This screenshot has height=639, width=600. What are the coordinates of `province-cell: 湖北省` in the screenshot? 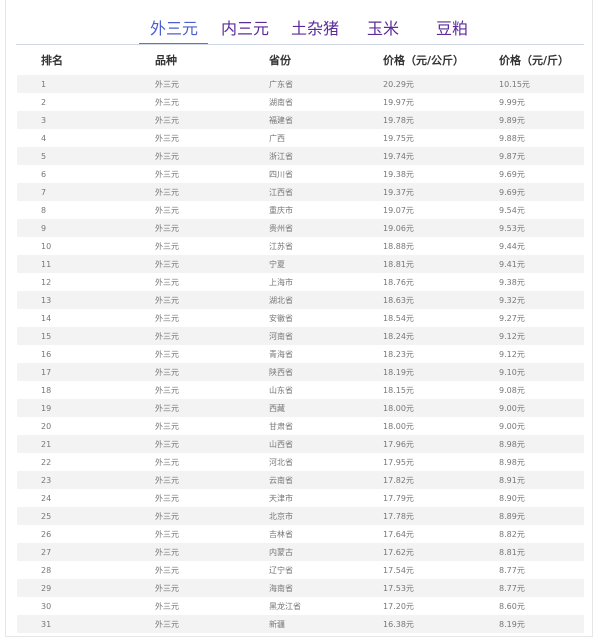 It's located at (302, 300).